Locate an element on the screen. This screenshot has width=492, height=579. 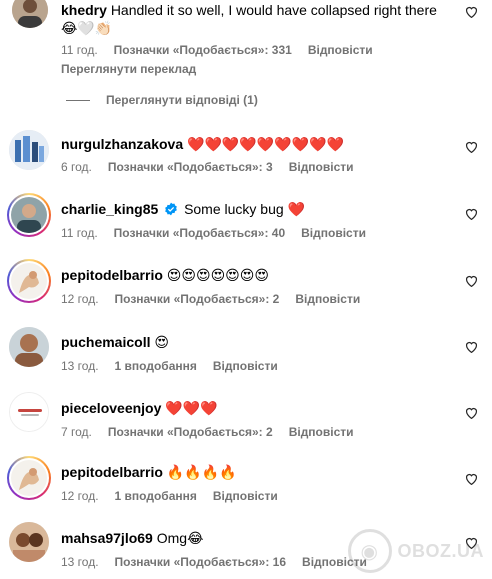
comment-username: mahsa97jlo69 is located at coordinates (107, 538).